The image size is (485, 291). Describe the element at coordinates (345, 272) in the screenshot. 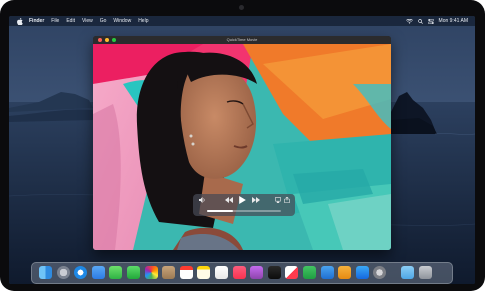

I see `pages-icon` at that location.